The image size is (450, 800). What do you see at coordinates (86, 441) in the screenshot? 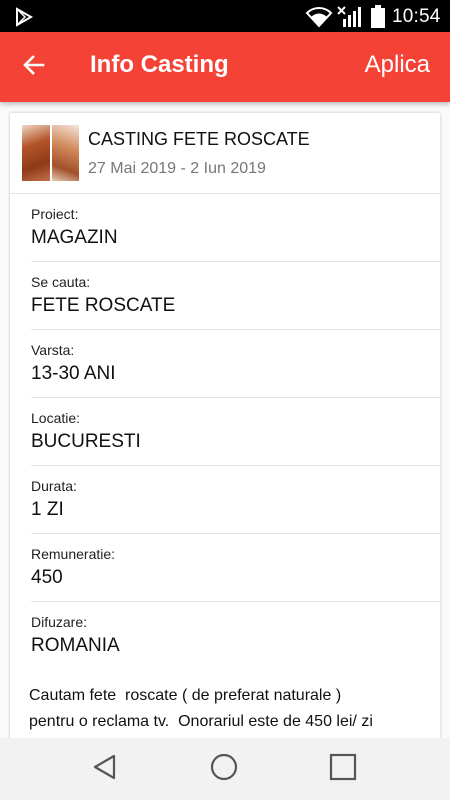
I see `field-value: BUCURESTI` at bounding box center [86, 441].